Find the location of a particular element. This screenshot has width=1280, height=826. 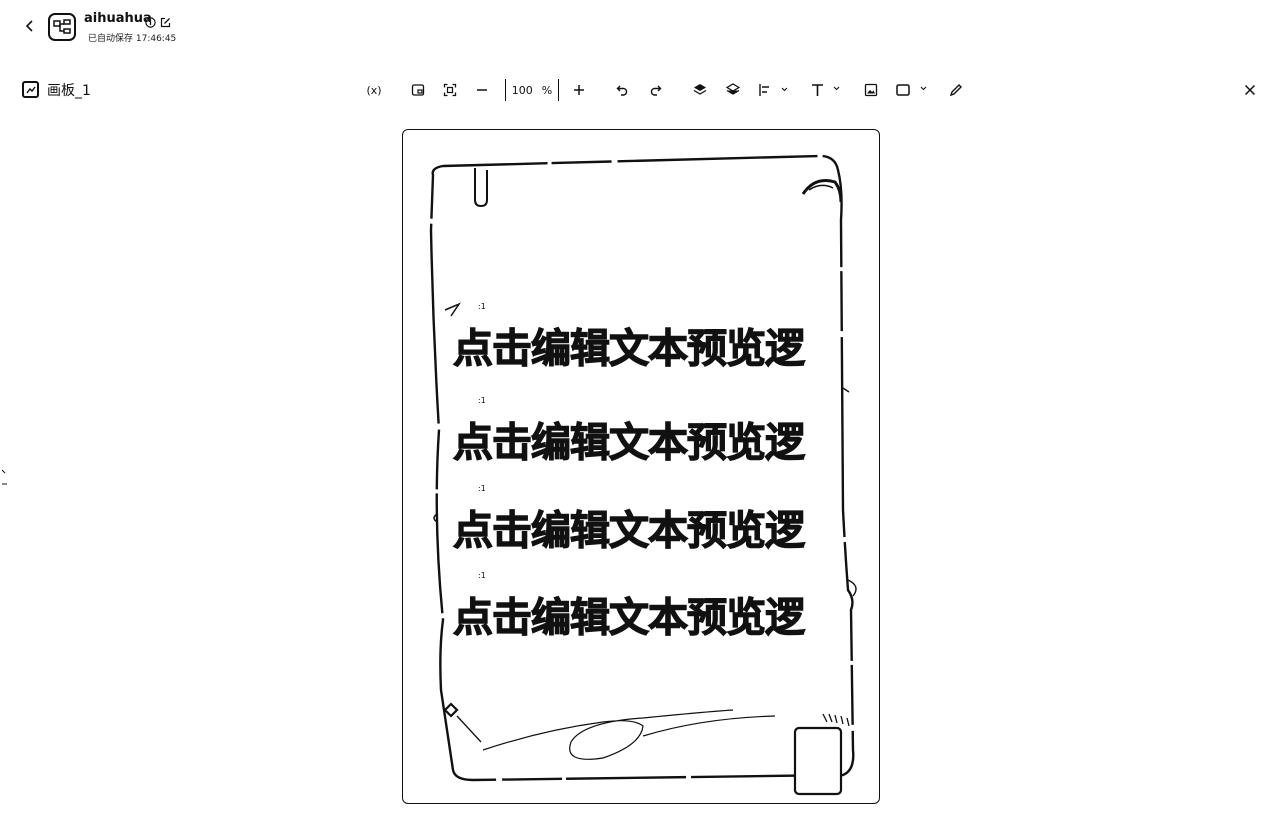

edge-marker is located at coordinates (5, 479).